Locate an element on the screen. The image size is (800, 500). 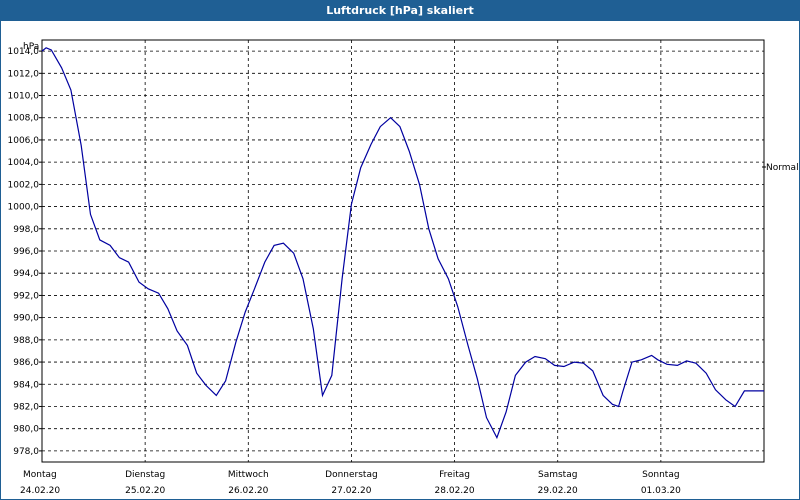
y-tick-label: 1010,0 is located at coordinates (24, 97).